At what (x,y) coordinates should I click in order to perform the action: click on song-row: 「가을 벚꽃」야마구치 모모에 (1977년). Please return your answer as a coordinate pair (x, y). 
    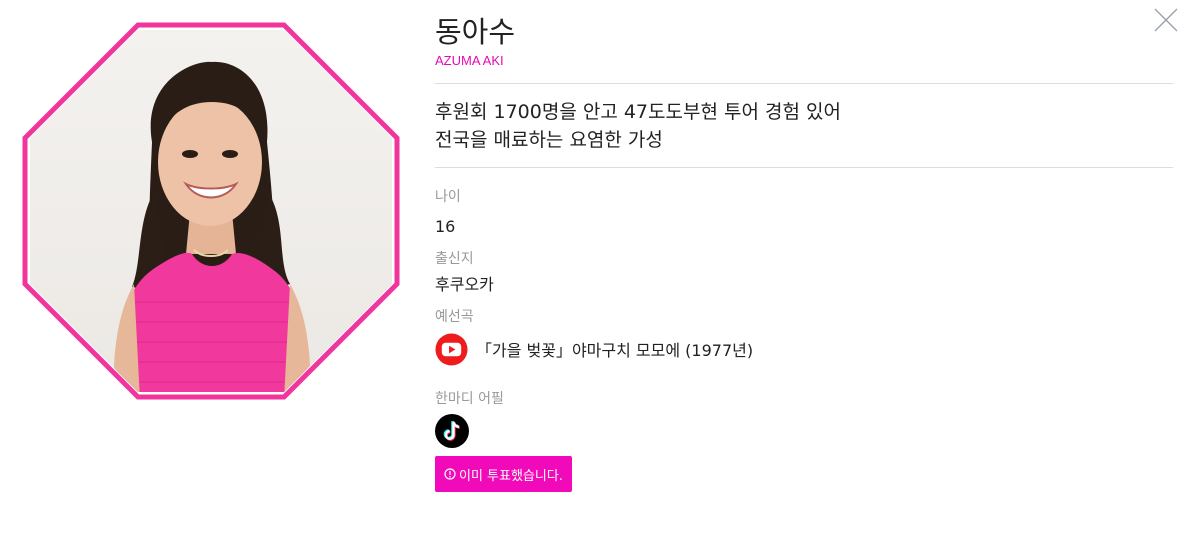
    Looking at the image, I should click on (804, 349).